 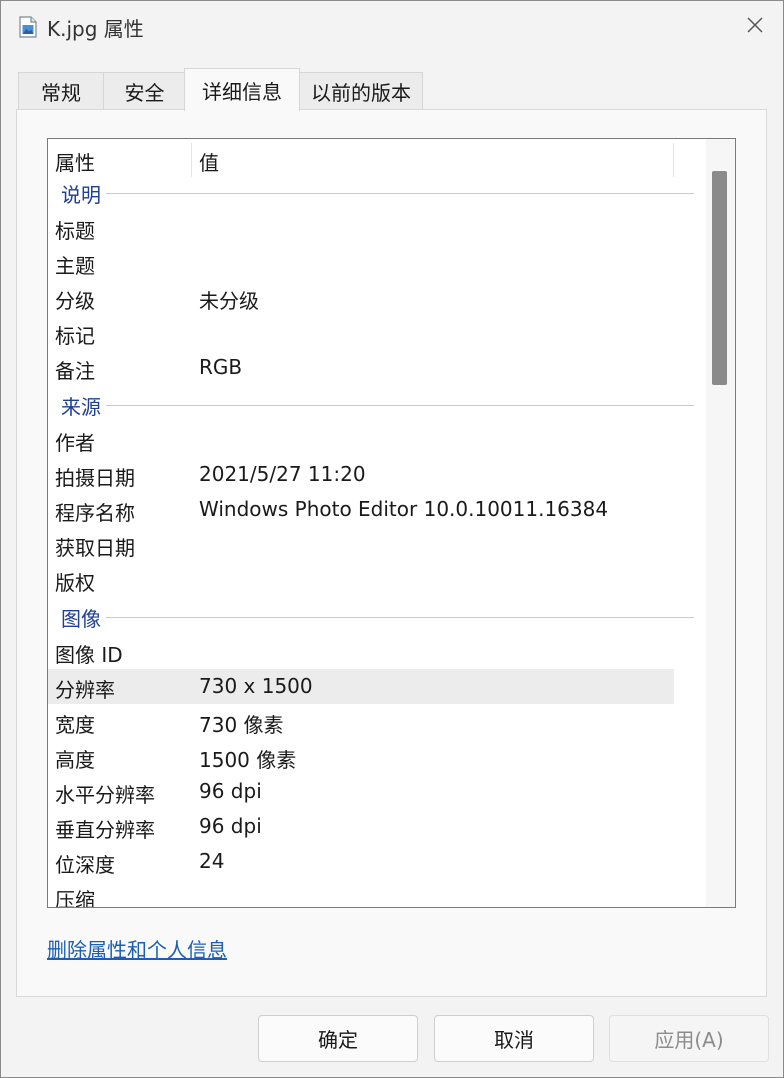 I want to click on column-header-value: 值, so click(x=209, y=161).